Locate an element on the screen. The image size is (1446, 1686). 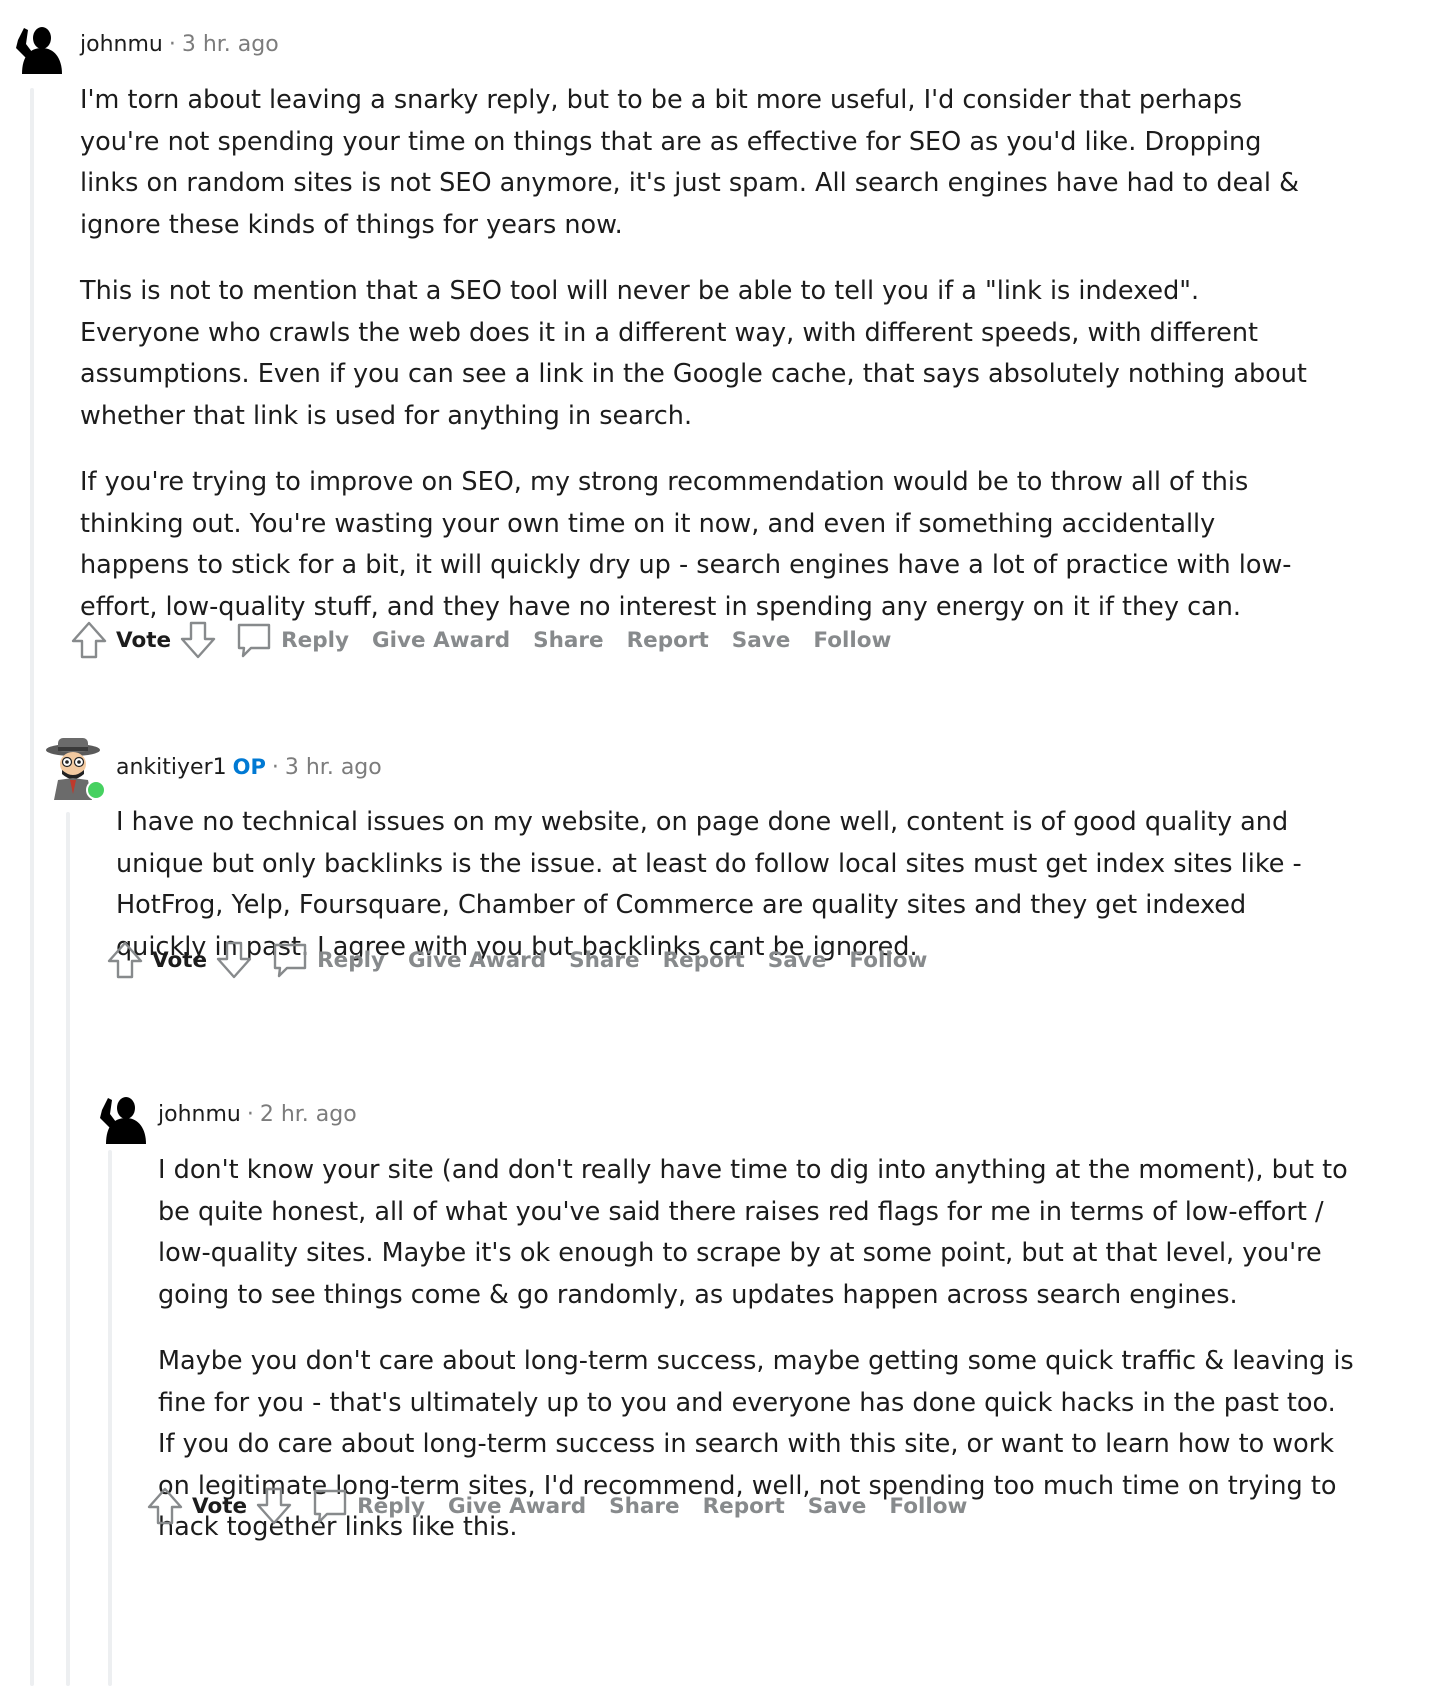
author-username: ankitiyer1 is located at coordinates (171, 767).